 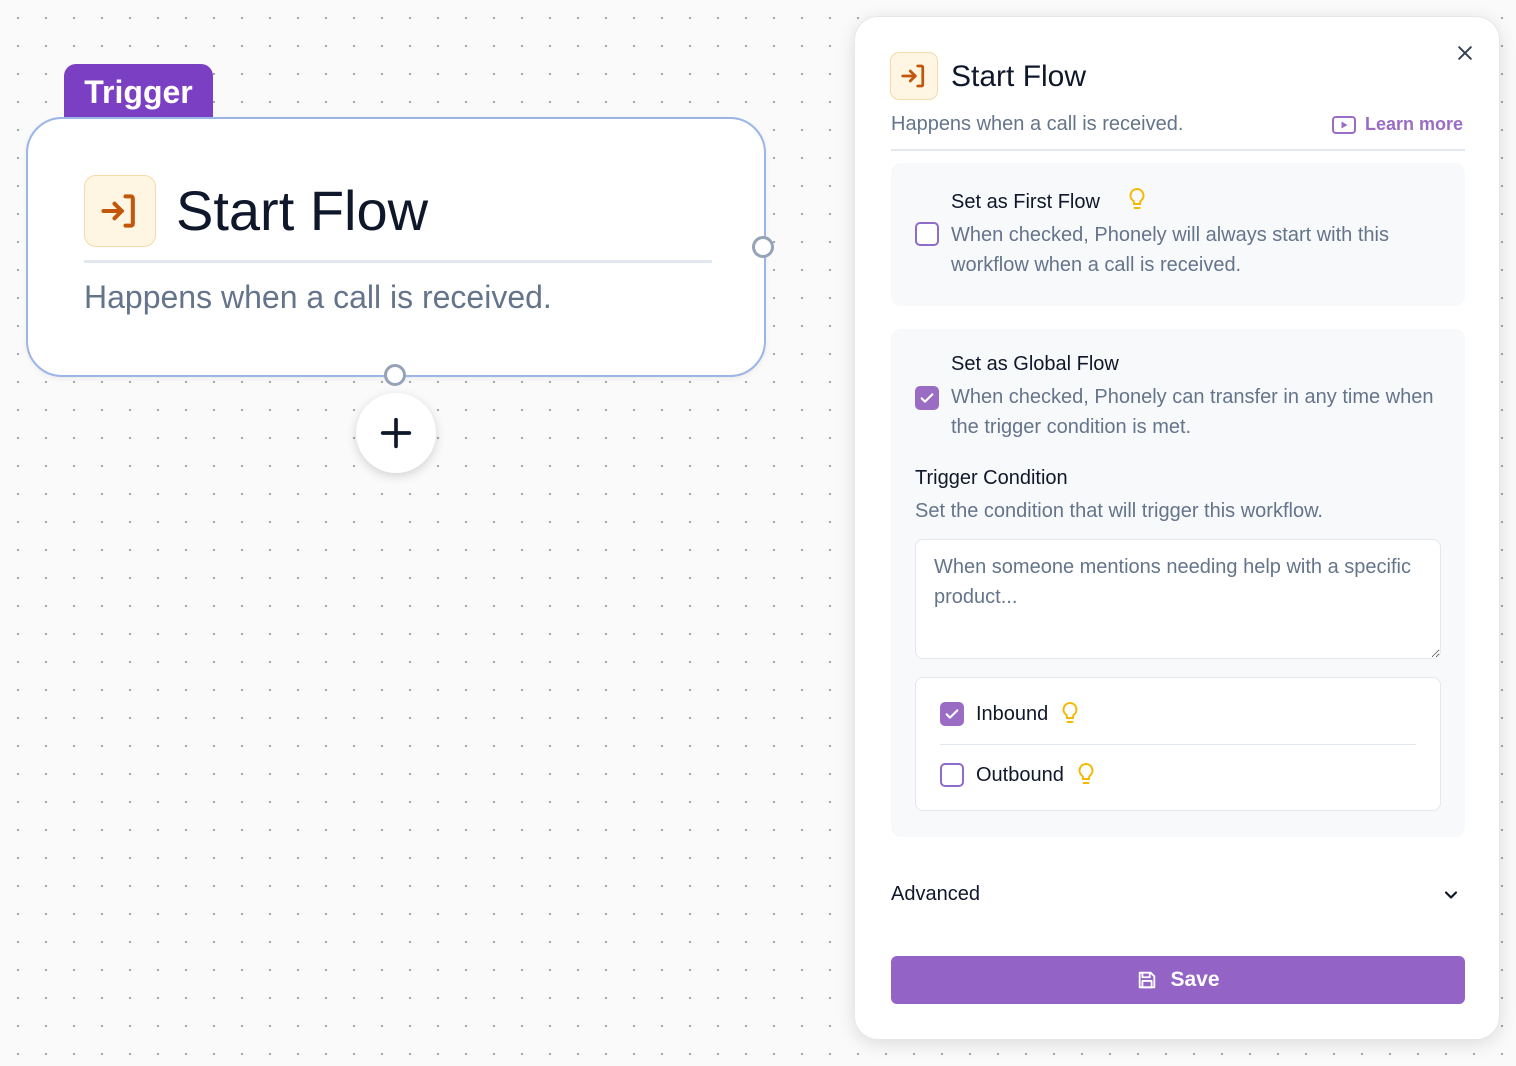 I want to click on first-flow-checkbox, so click(x=927, y=234).